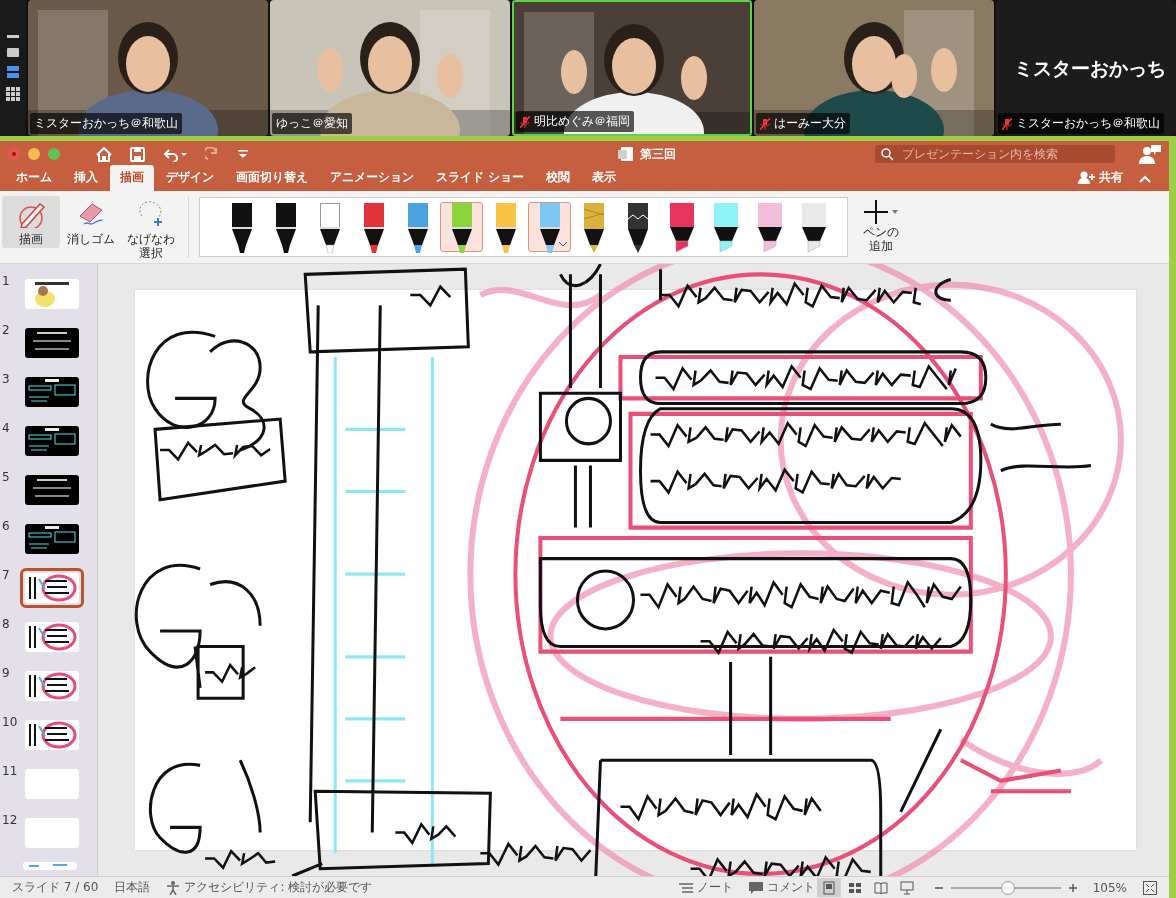  I want to click on slide-number: 3, so click(6, 379).